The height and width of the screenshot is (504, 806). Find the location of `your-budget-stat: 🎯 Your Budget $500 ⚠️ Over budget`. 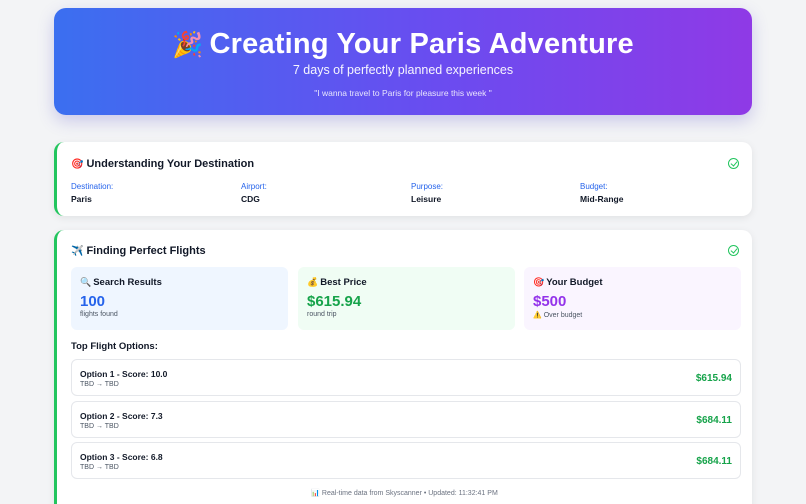

your-budget-stat: 🎯 Your Budget $500 ⚠️ Over budget is located at coordinates (632, 298).